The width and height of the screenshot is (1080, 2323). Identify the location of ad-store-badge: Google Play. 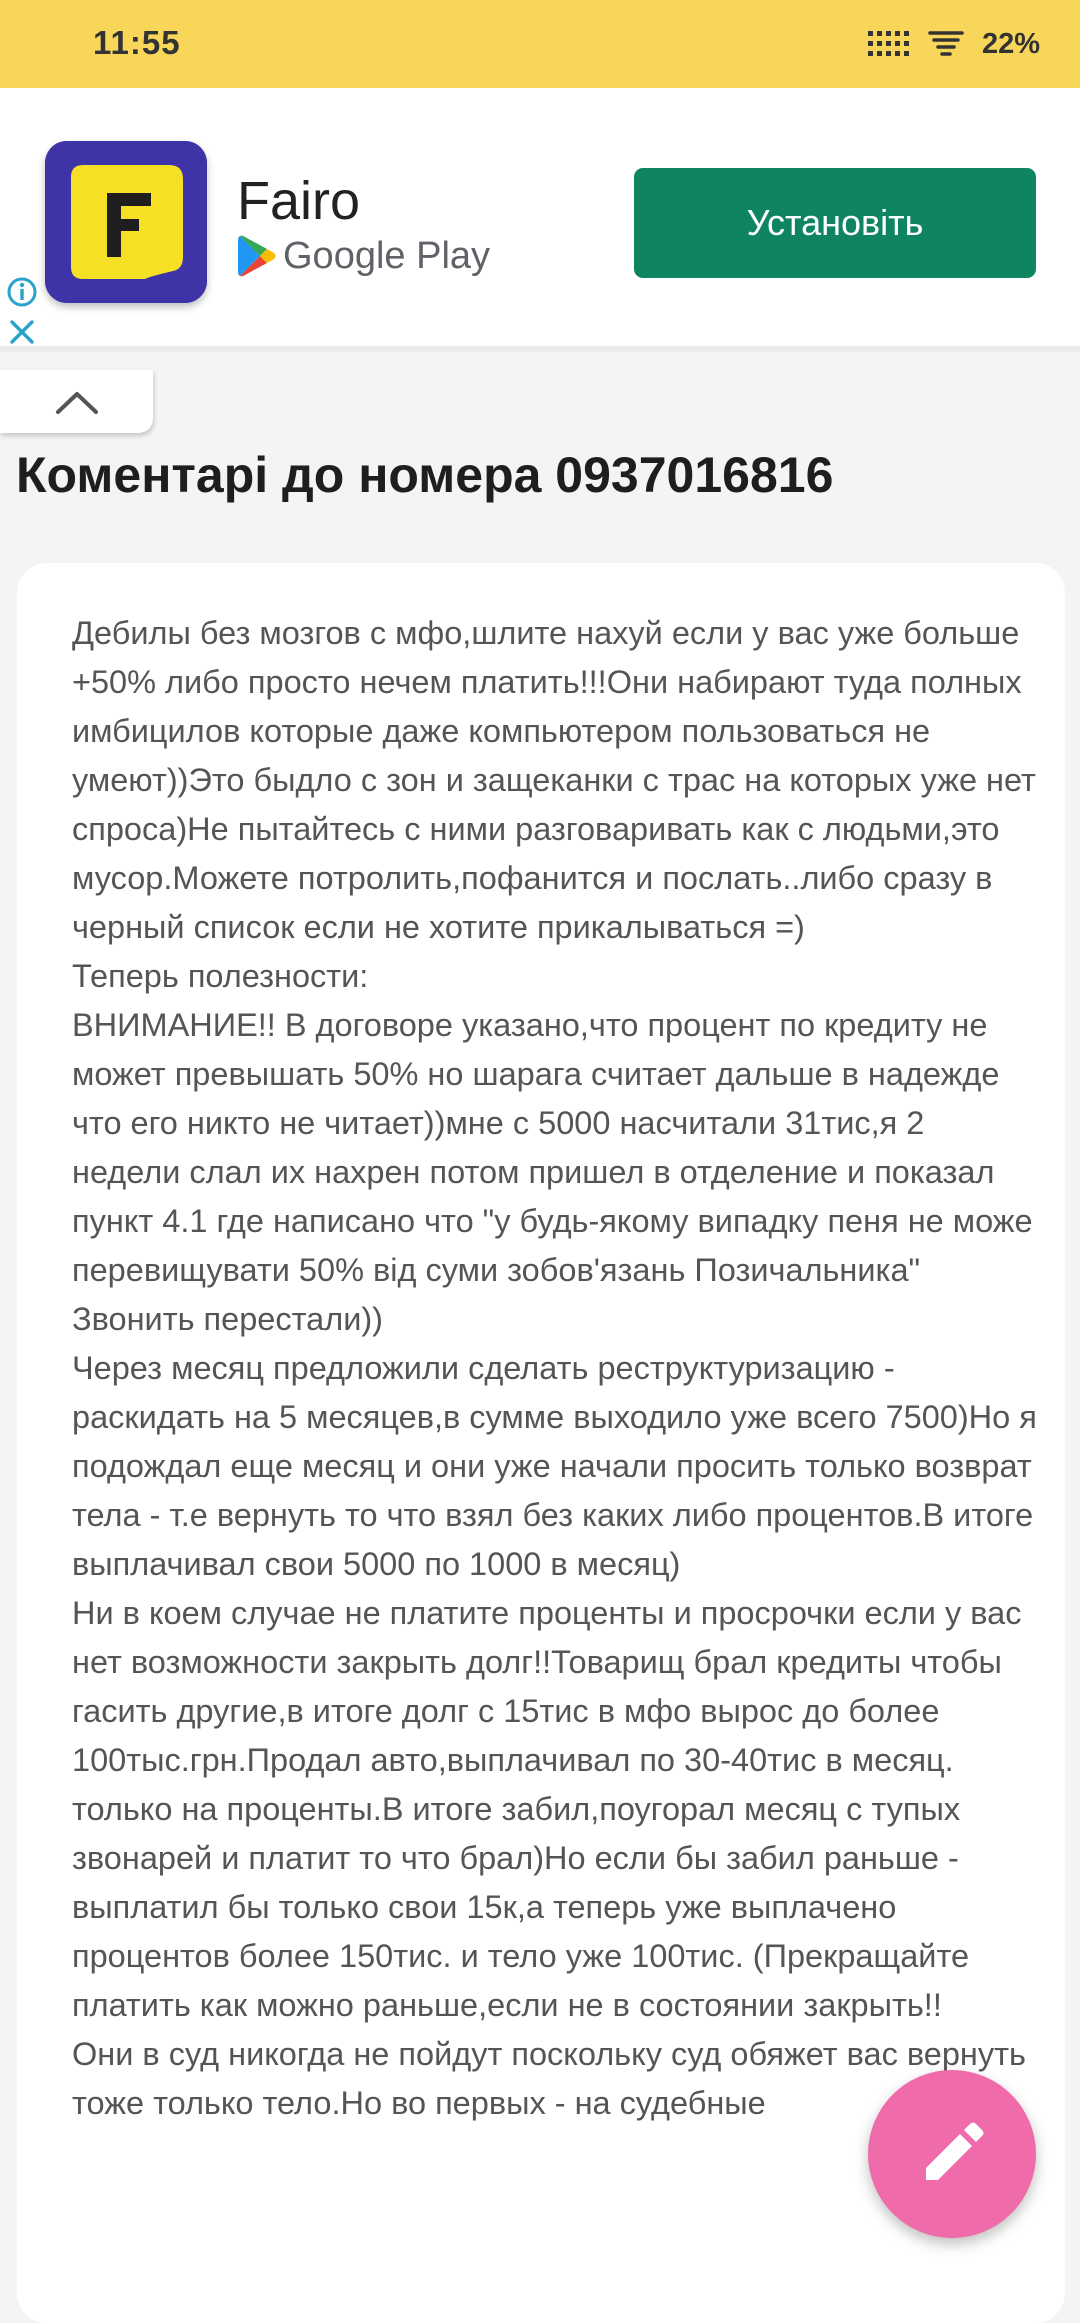
(363, 256).